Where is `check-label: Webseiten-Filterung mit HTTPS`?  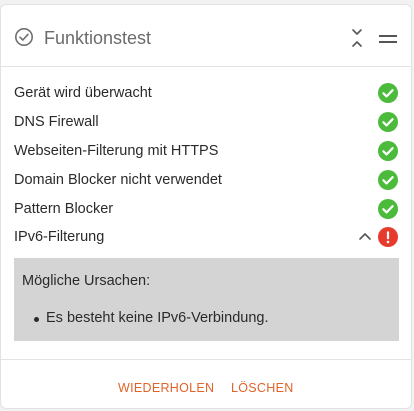 check-label: Webseiten-Filterung mit HTTPS is located at coordinates (116, 151).